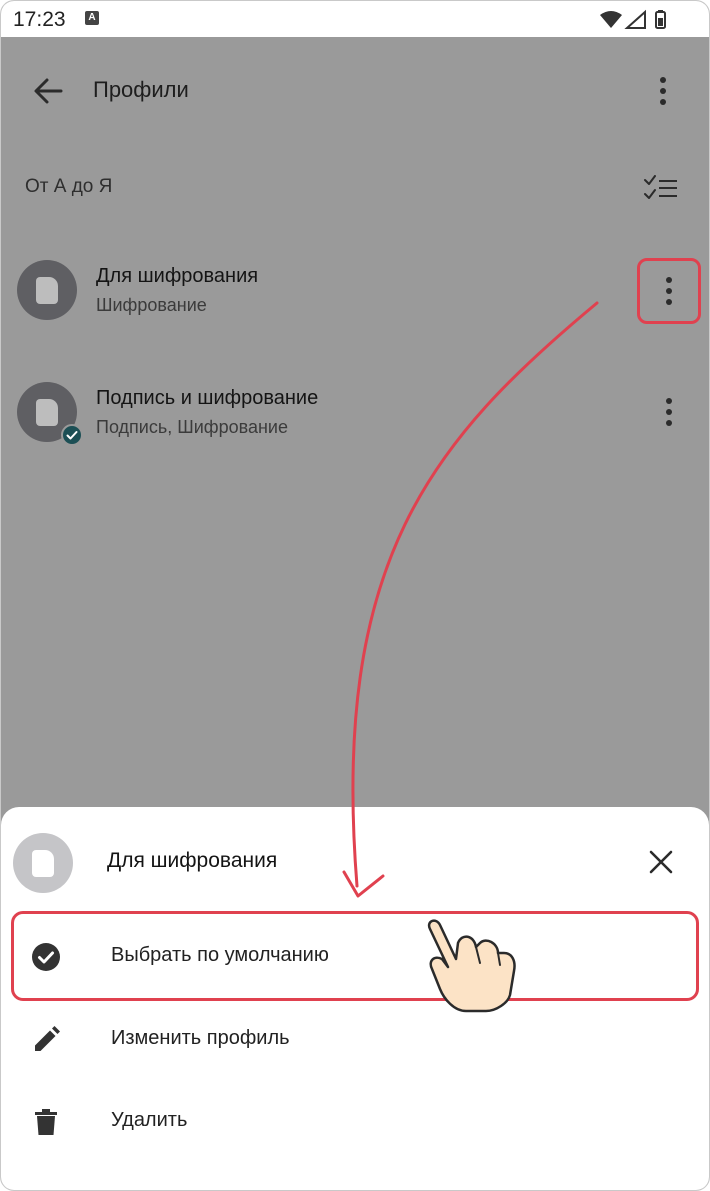 This screenshot has height=1191, width=710. I want to click on close-icon, so click(661, 862).